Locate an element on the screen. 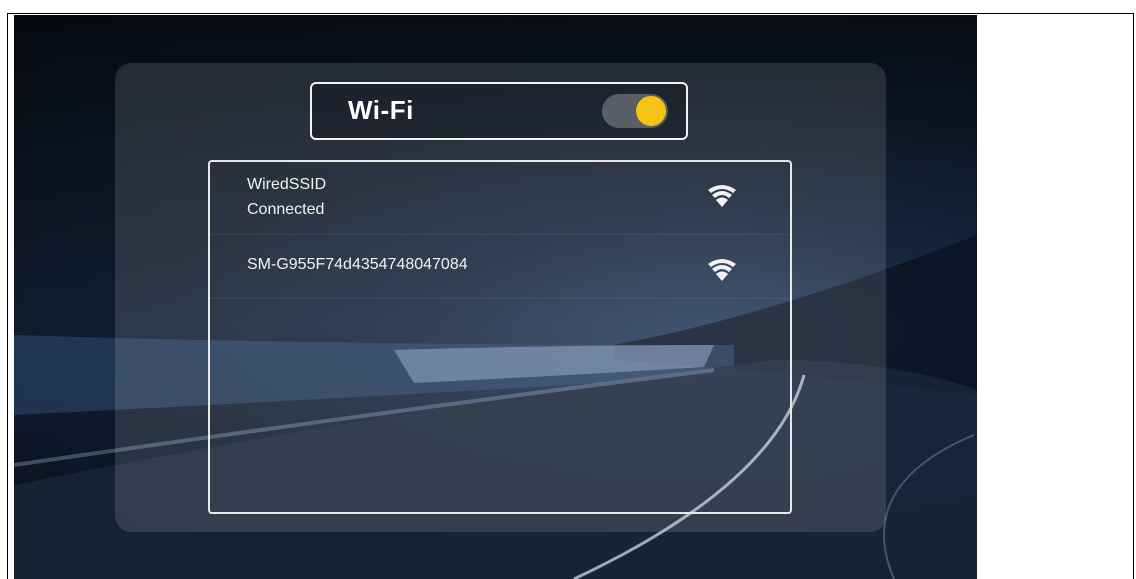 The height and width of the screenshot is (579, 1136). wifi-header: Wi-Fi is located at coordinates (499, 111).